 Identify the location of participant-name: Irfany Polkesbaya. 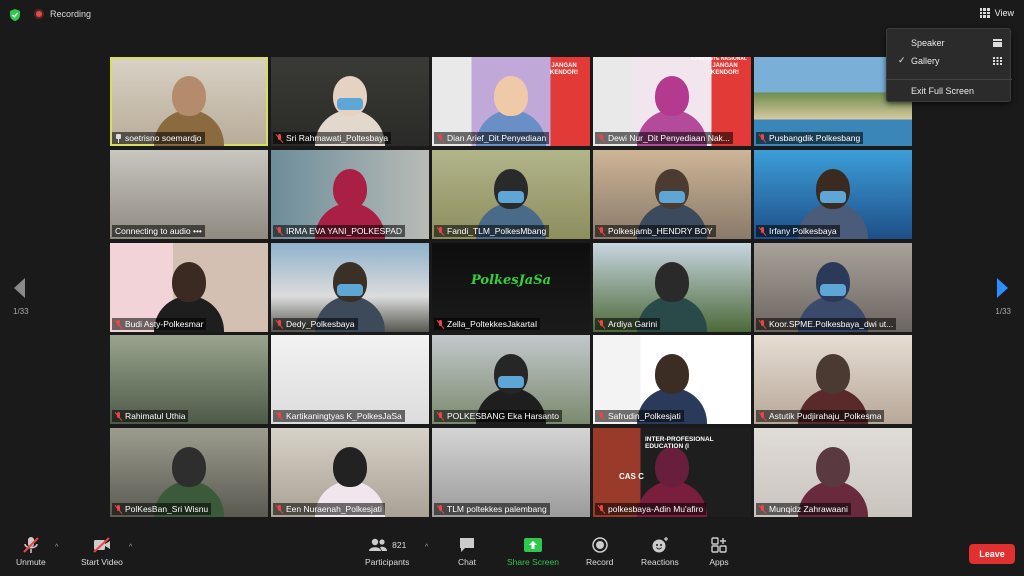
(803, 231).